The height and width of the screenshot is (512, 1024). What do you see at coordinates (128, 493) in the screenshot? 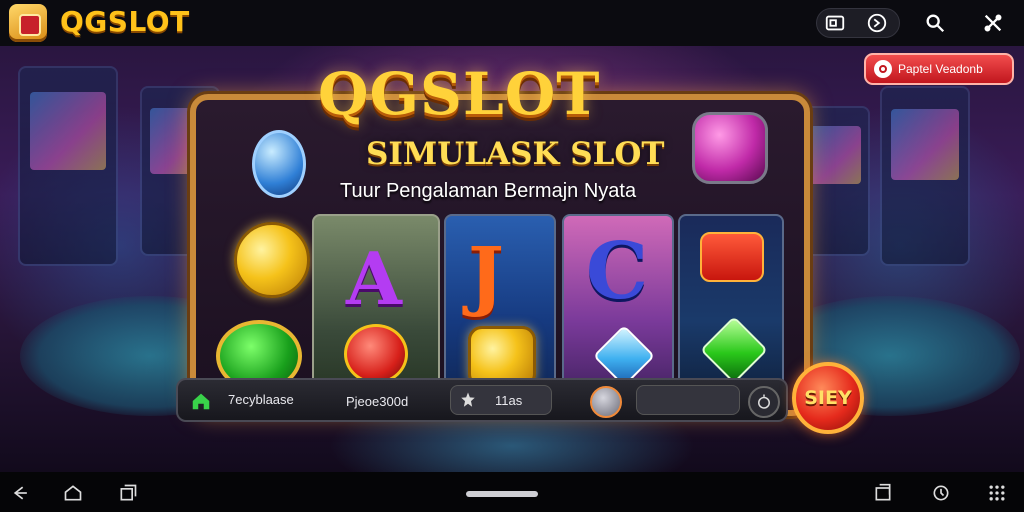
I see `recents-icon` at bounding box center [128, 493].